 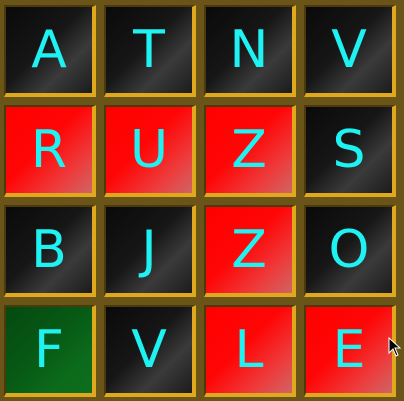 I want to click on tile-r1-c1: U, so click(x=150, y=151).